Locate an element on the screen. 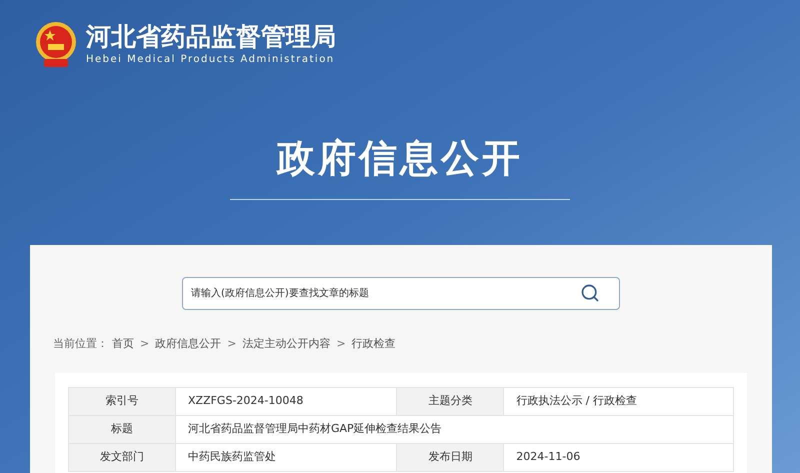 The height and width of the screenshot is (473, 800). table-cell: 2024-11-06 is located at coordinates (619, 457).